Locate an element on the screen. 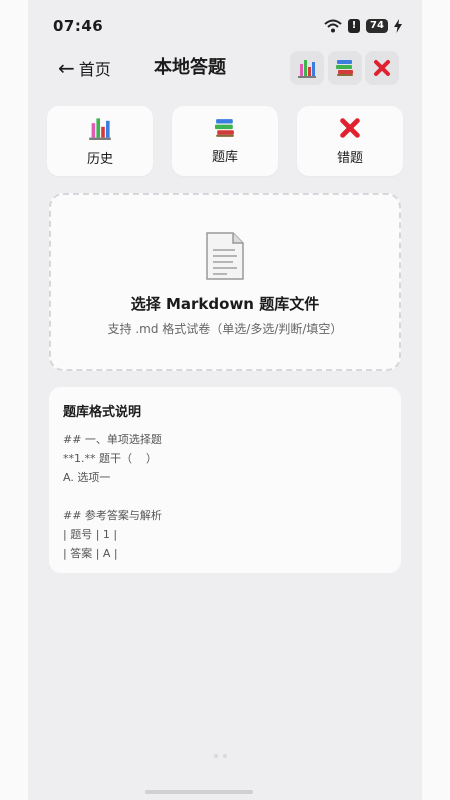 Image resolution: width=450 pixels, height=800 pixels. wrong-questions-header-button is located at coordinates (382, 68).